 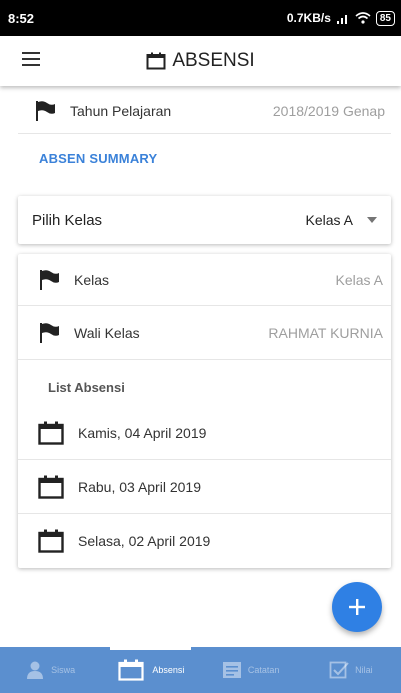 What do you see at coordinates (339, 670) in the screenshot?
I see `checkbox-icon` at bounding box center [339, 670].